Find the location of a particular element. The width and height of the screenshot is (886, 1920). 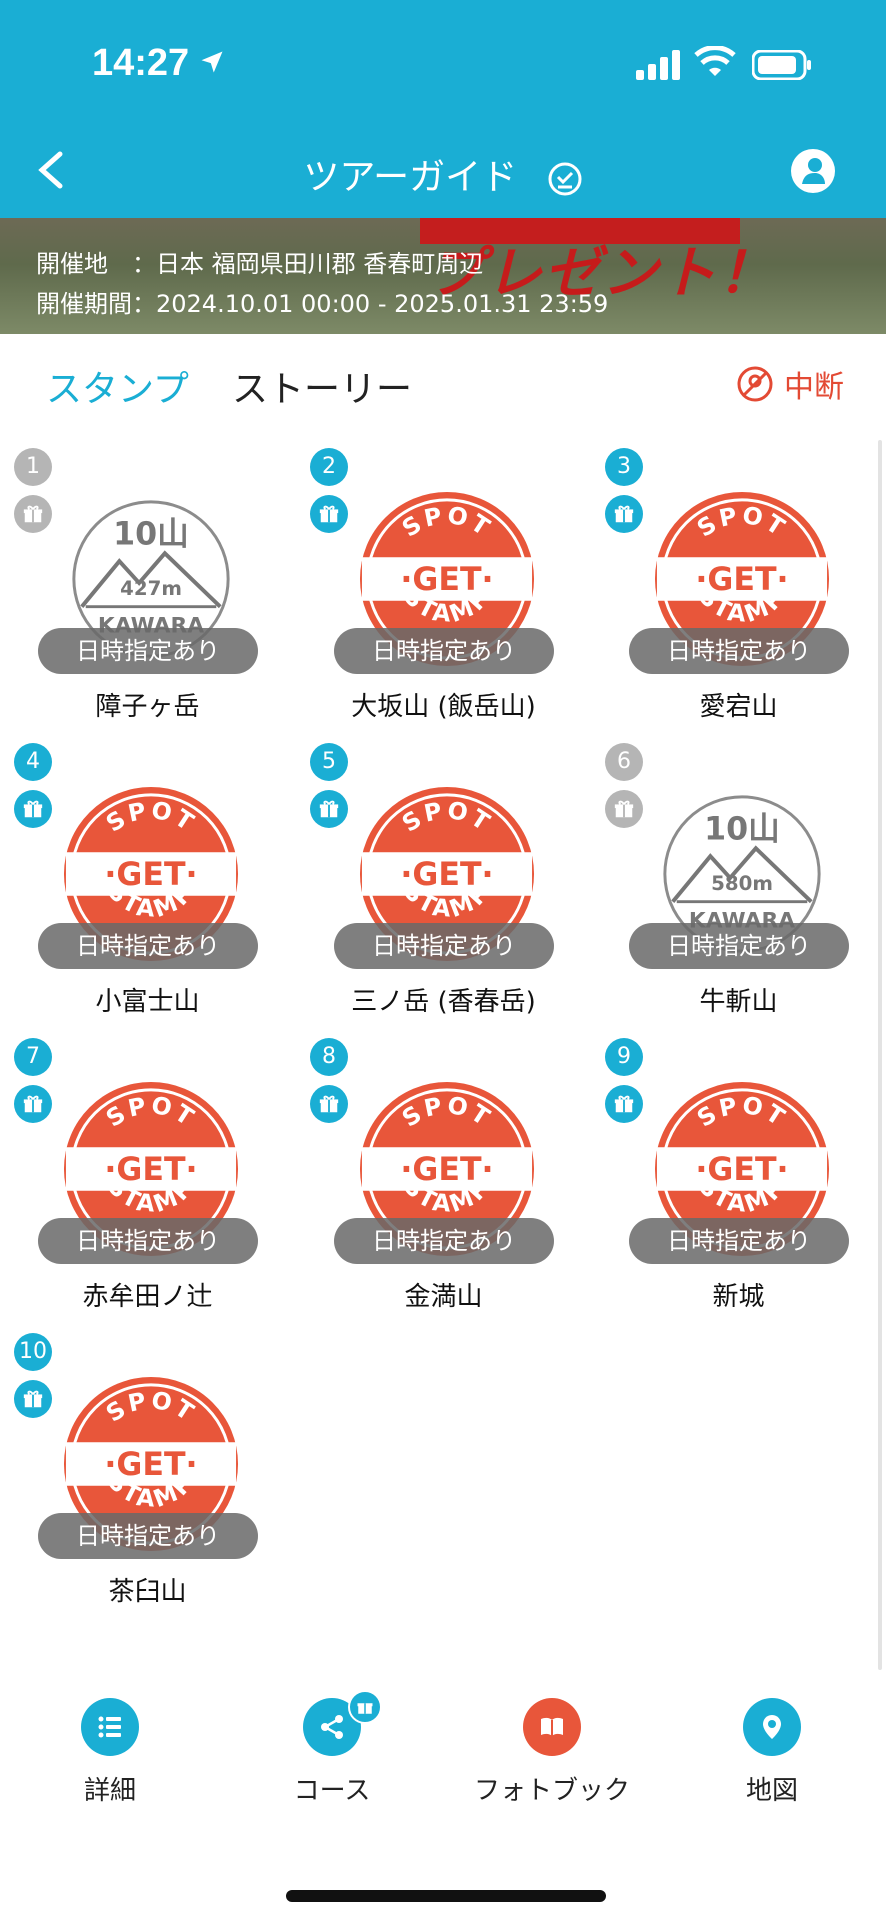

banner-period: 開催期間：2024.10.01 00:00 - 2025.01.31 23:59 is located at coordinates (322, 304).